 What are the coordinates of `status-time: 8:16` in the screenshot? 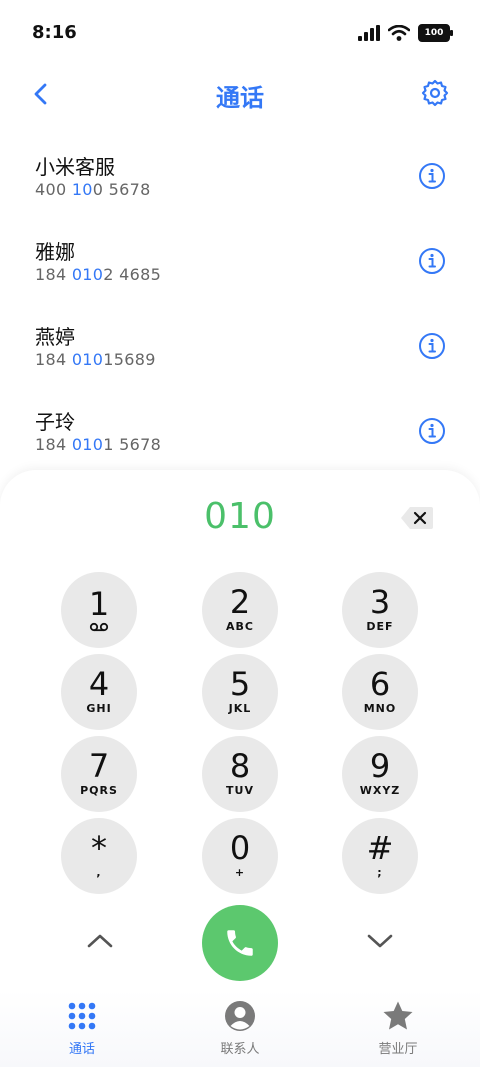 It's located at (54, 32).